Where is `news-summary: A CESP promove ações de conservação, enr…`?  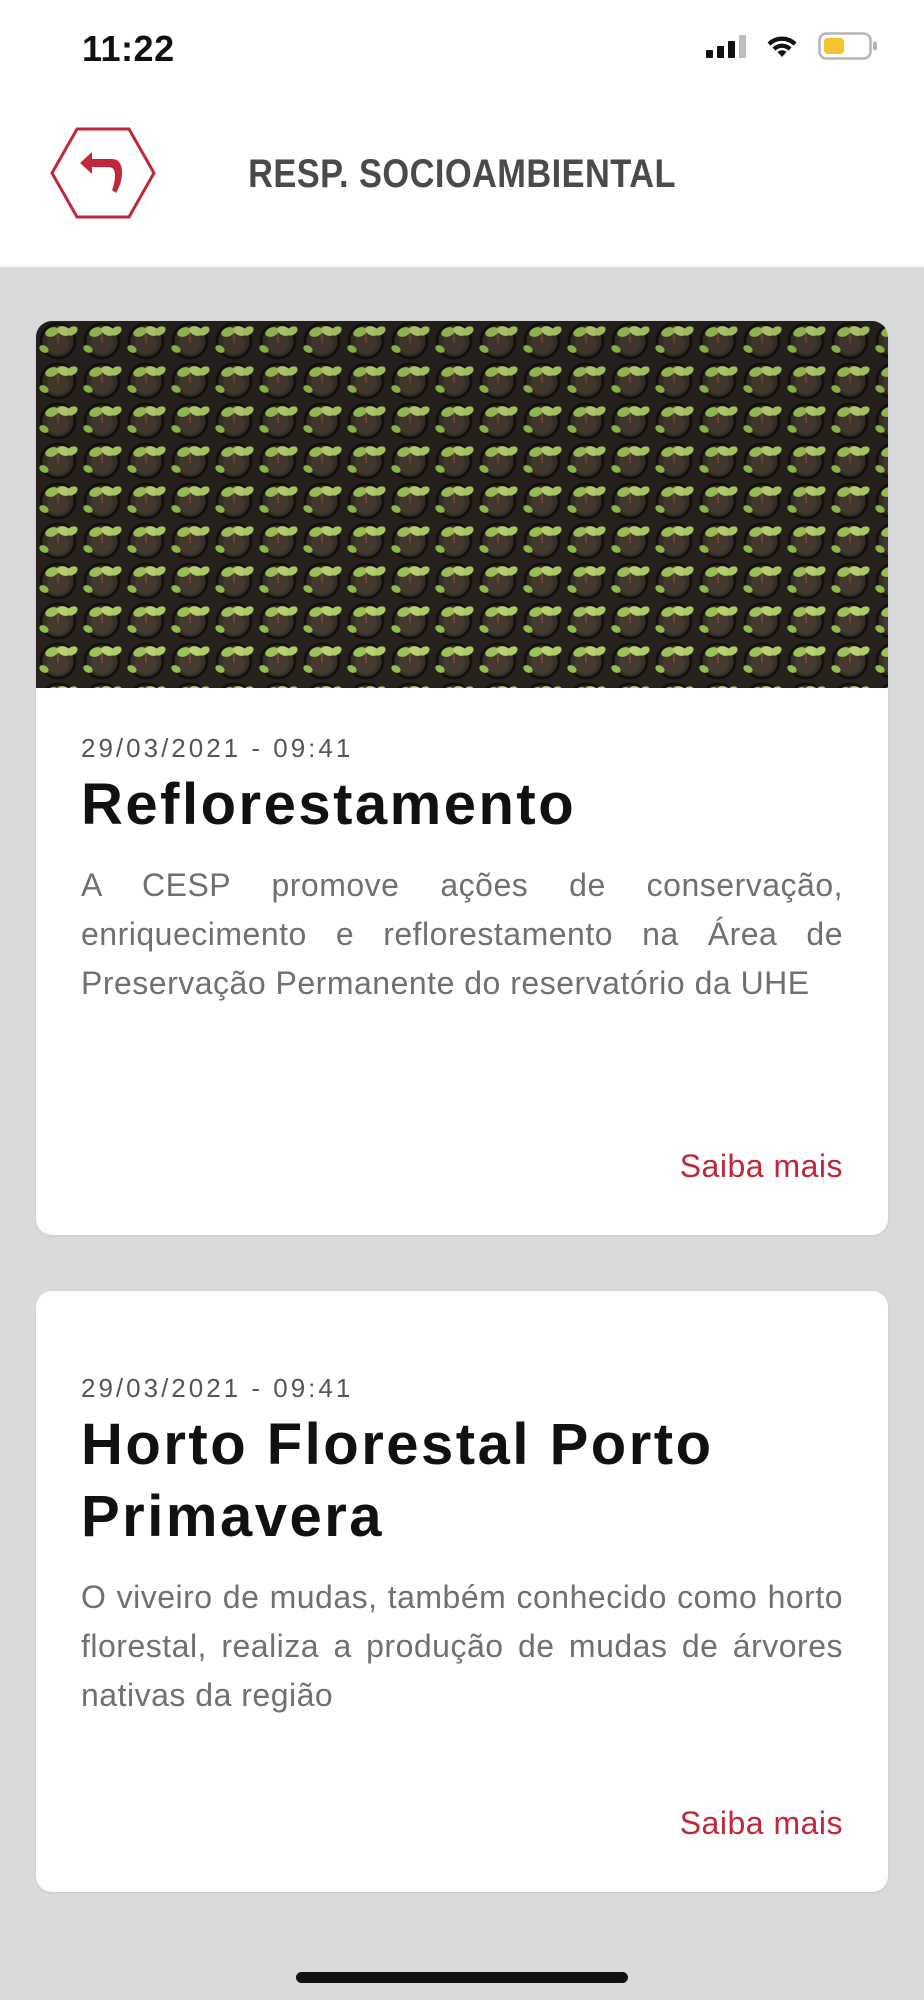 news-summary: A CESP promove ações de conservação, enr… is located at coordinates (462, 934).